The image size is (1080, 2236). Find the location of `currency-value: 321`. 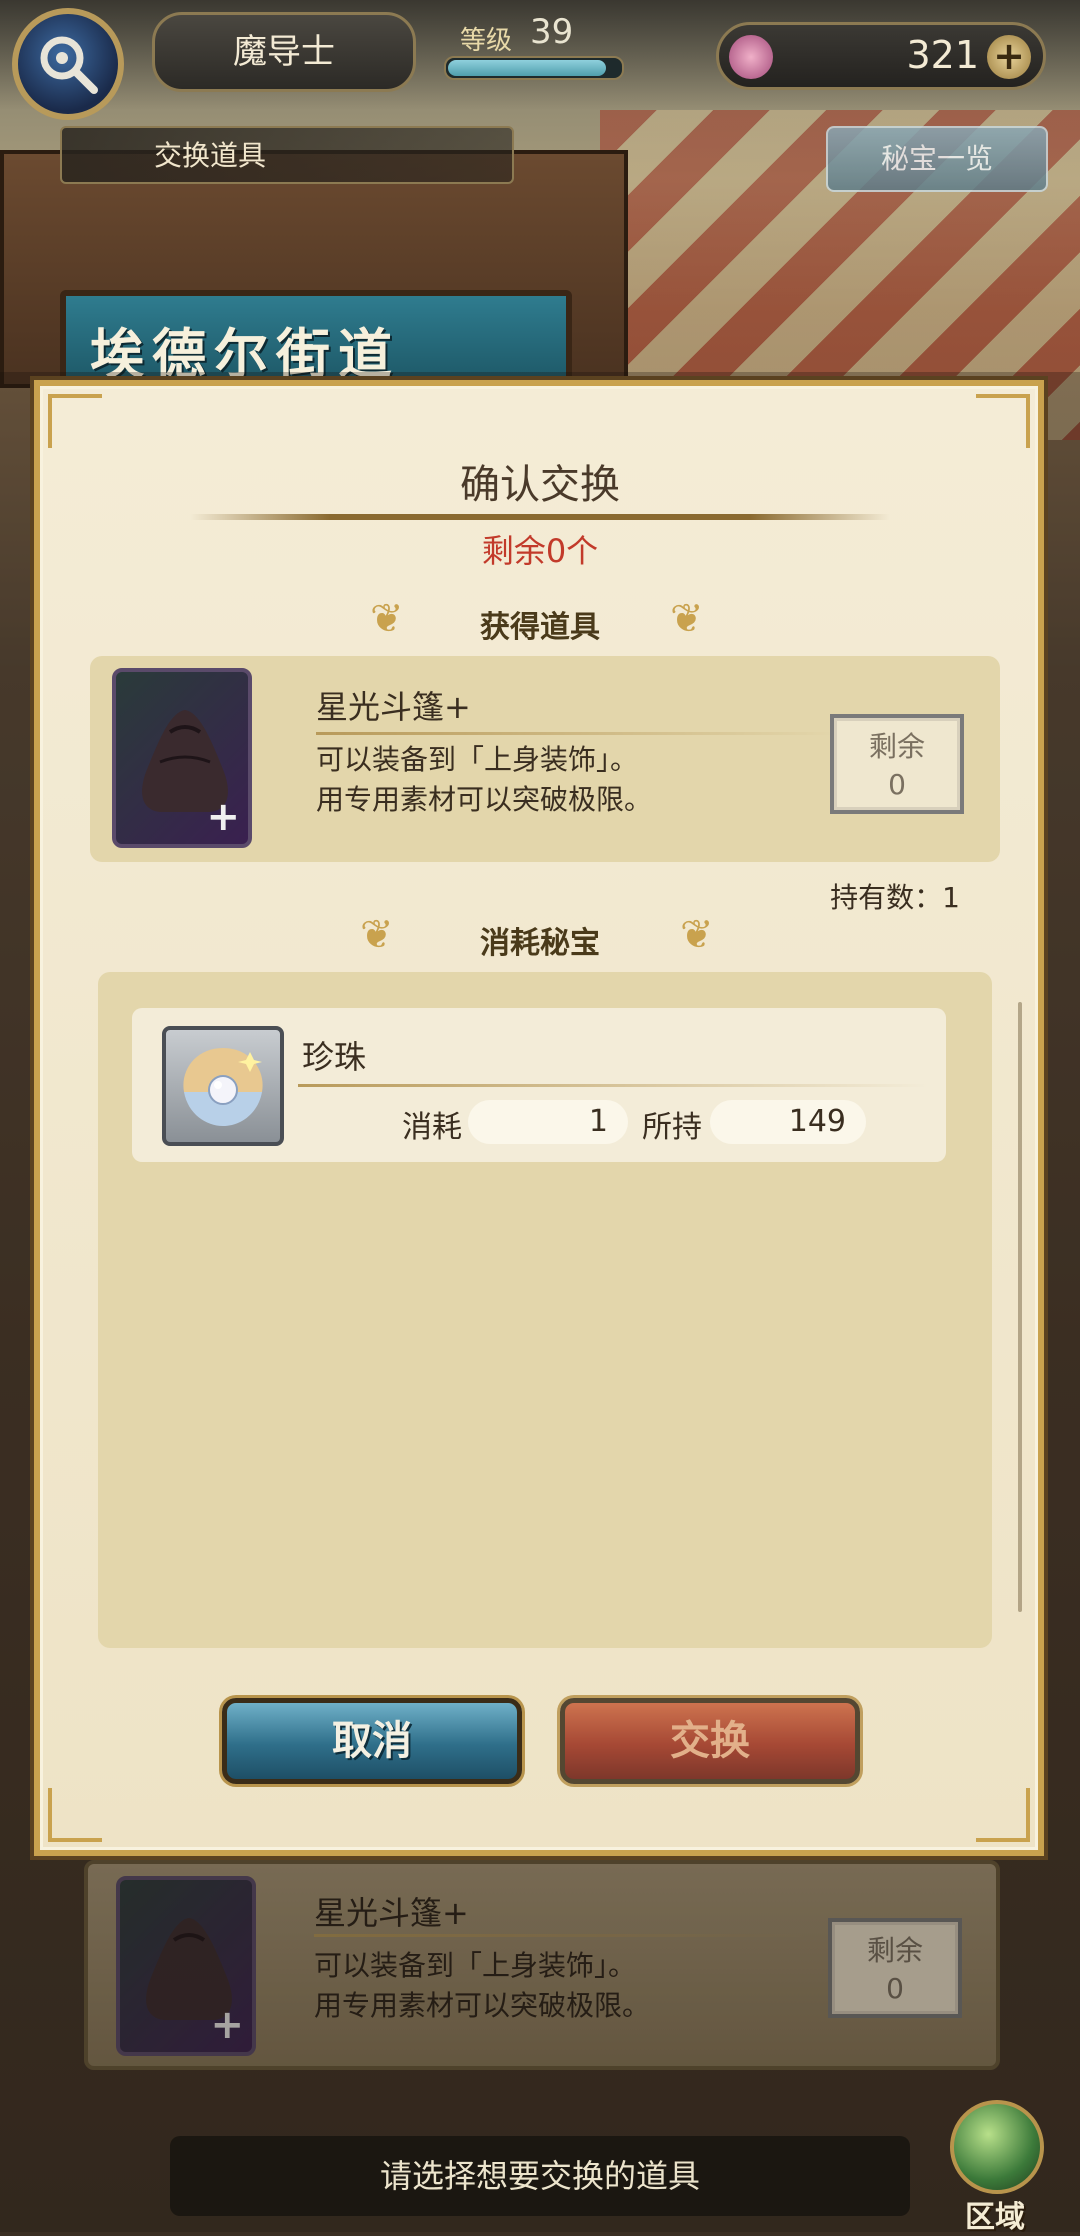

currency-value: 321 is located at coordinates (942, 55).